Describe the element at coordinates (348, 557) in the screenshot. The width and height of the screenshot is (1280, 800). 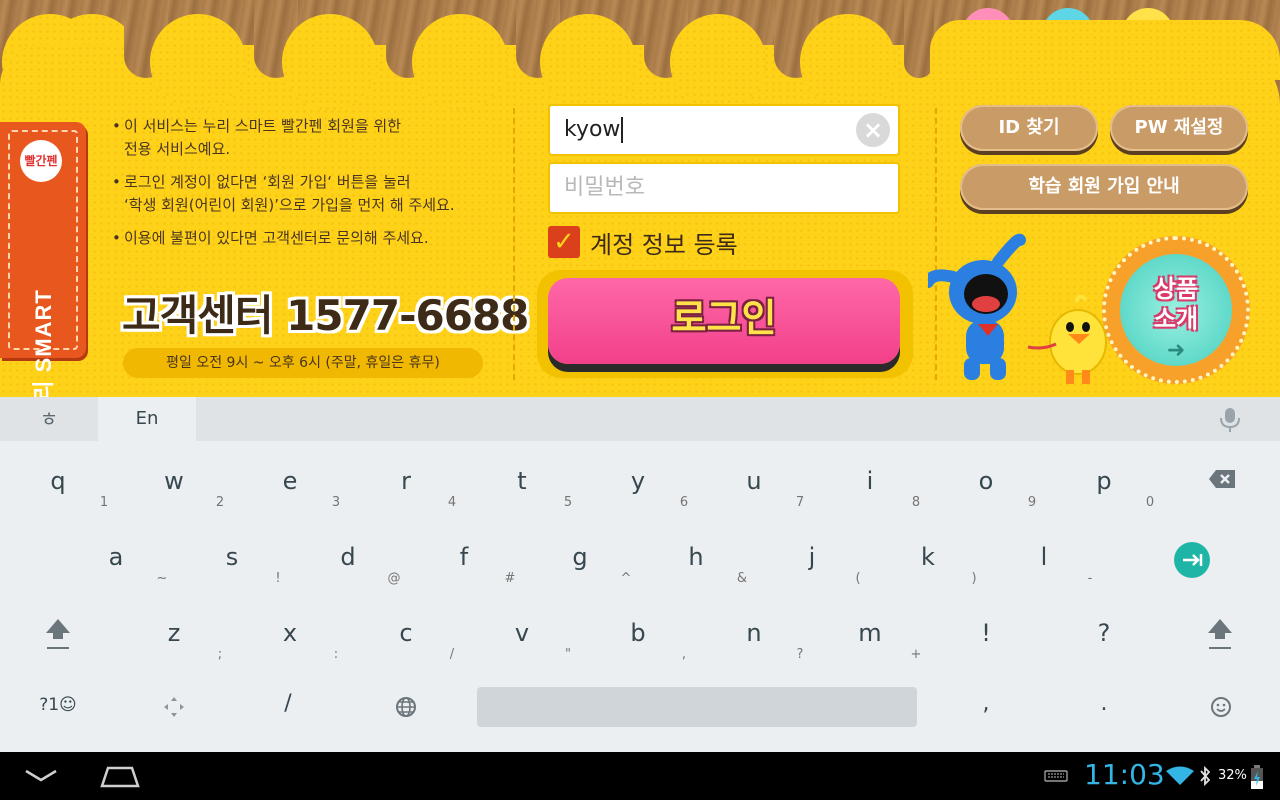
I see `key-label: d` at that location.